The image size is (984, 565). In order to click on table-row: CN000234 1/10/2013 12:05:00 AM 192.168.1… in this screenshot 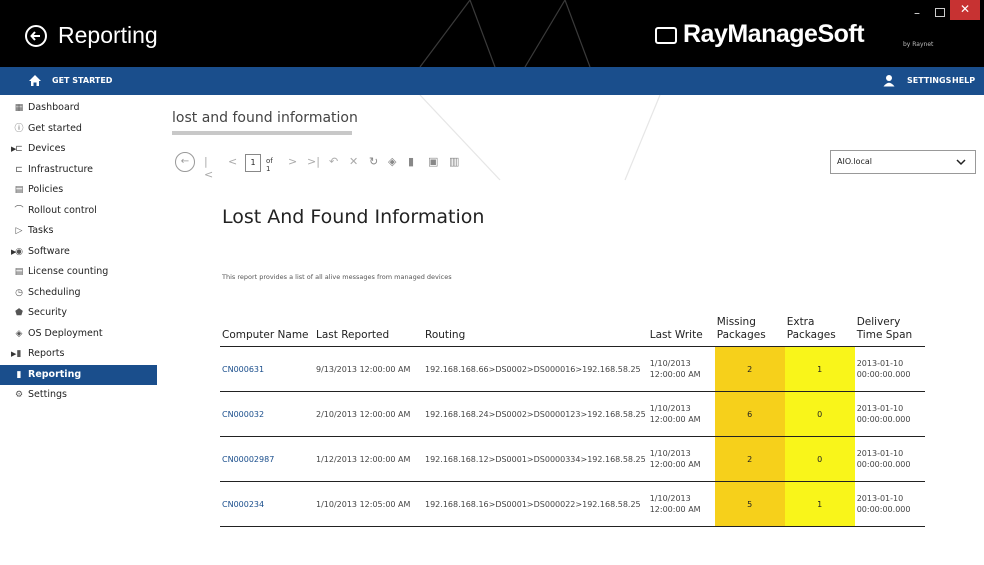, I will do `click(572, 504)`.